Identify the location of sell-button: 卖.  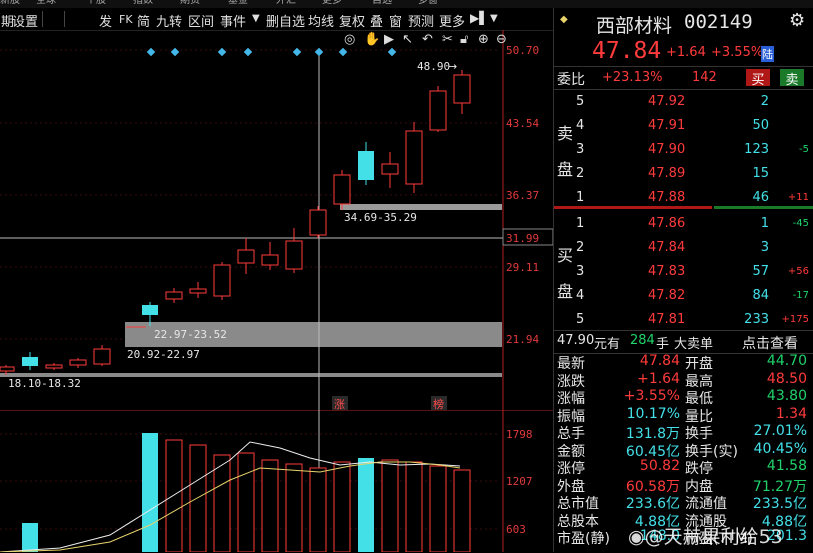
(792, 78).